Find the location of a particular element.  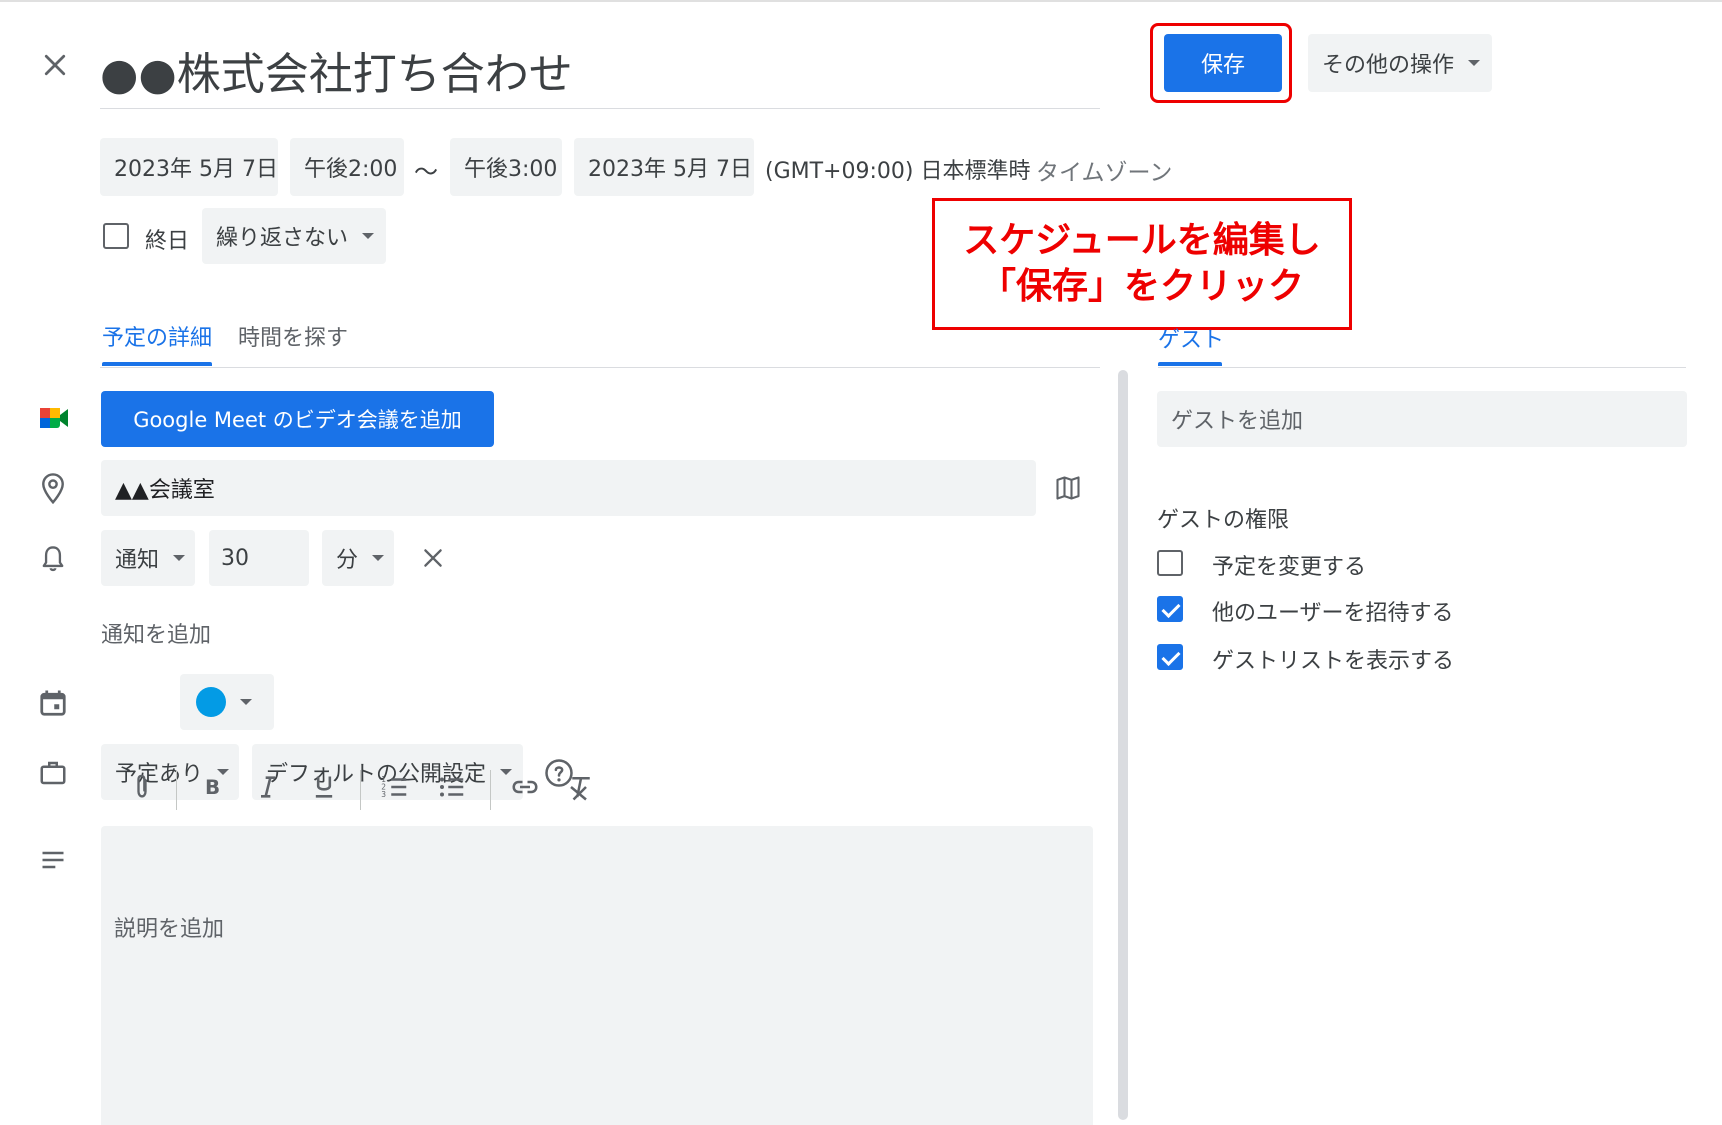

title-underline is located at coordinates (600, 108).